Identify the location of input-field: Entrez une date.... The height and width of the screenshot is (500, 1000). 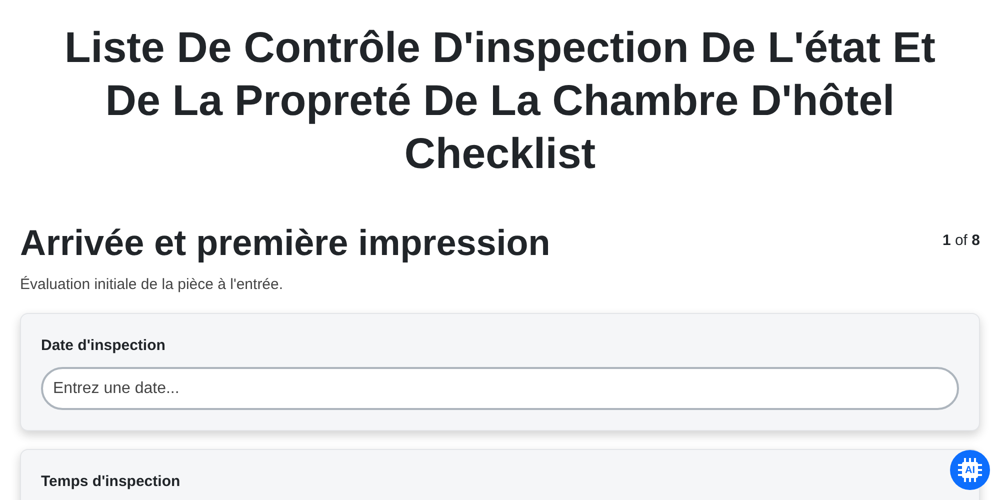
(500, 388).